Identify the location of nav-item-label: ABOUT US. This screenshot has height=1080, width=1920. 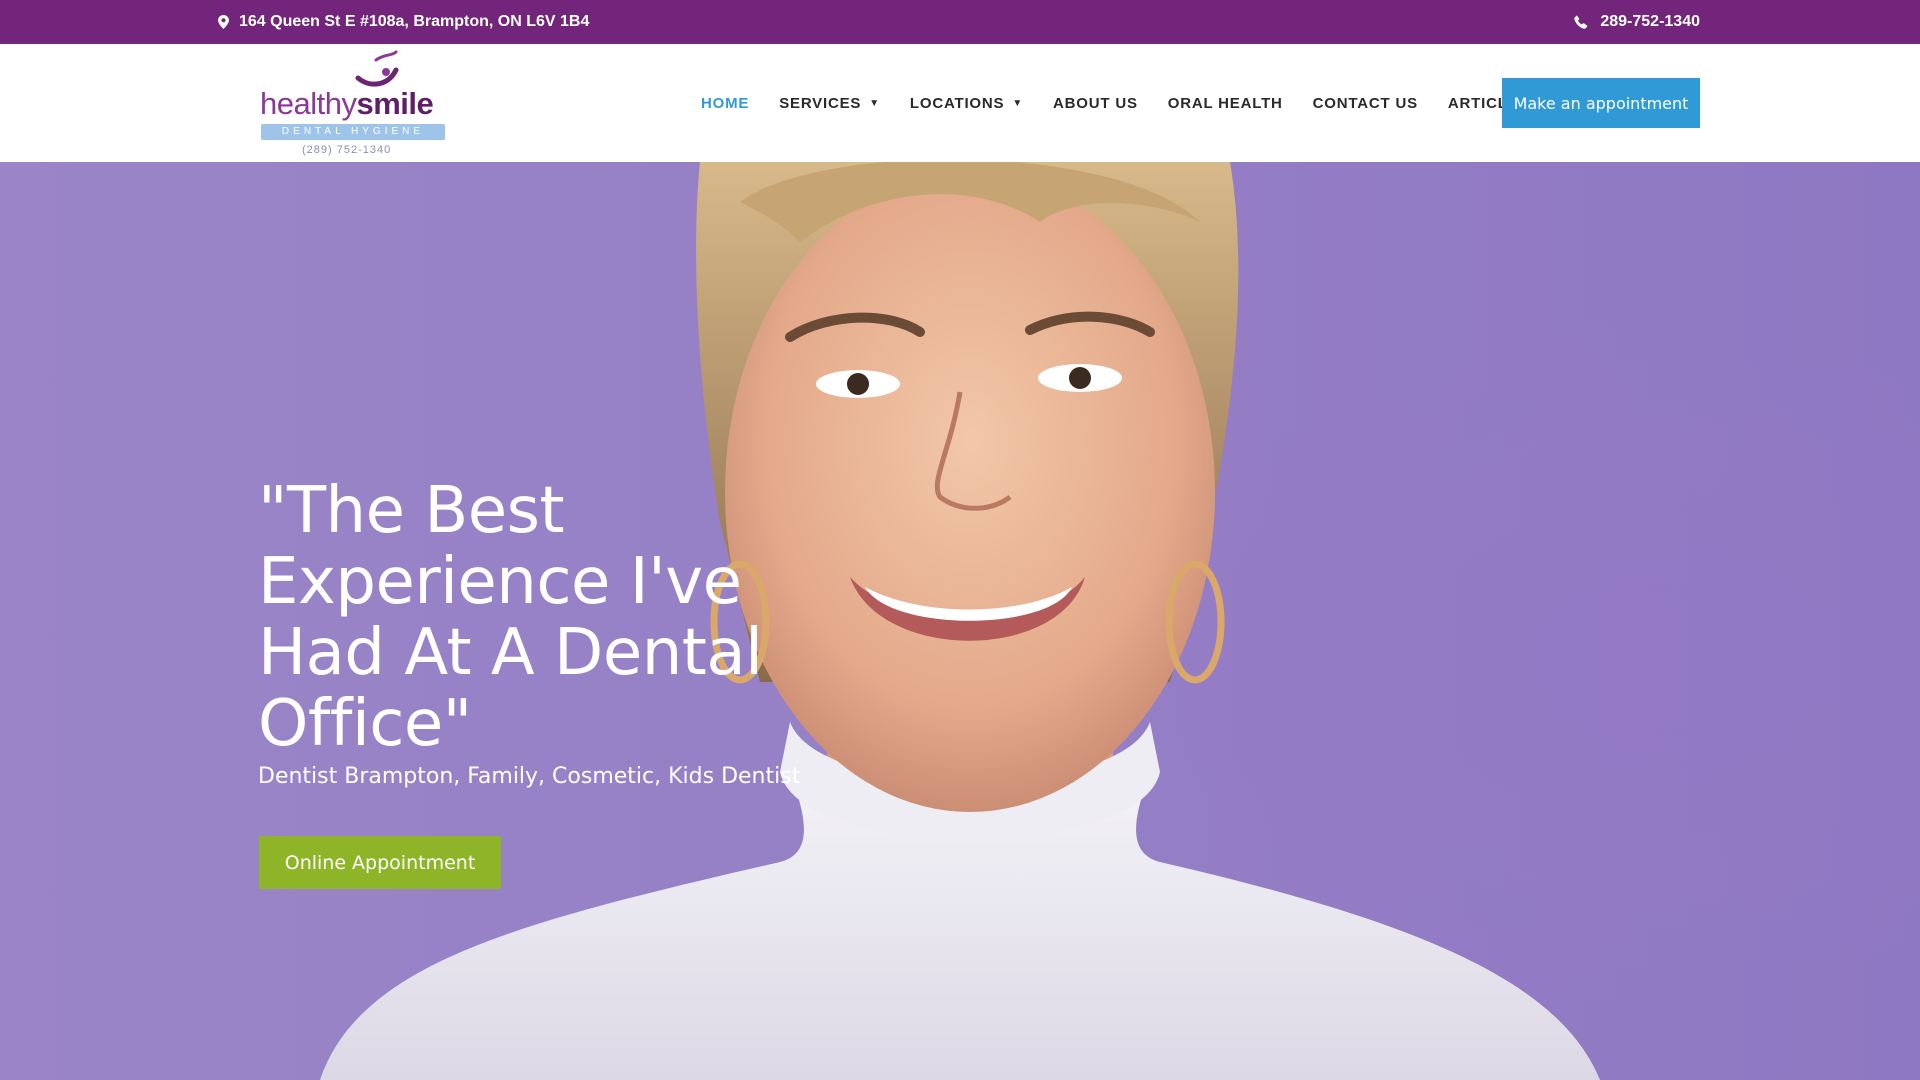
(1095, 103).